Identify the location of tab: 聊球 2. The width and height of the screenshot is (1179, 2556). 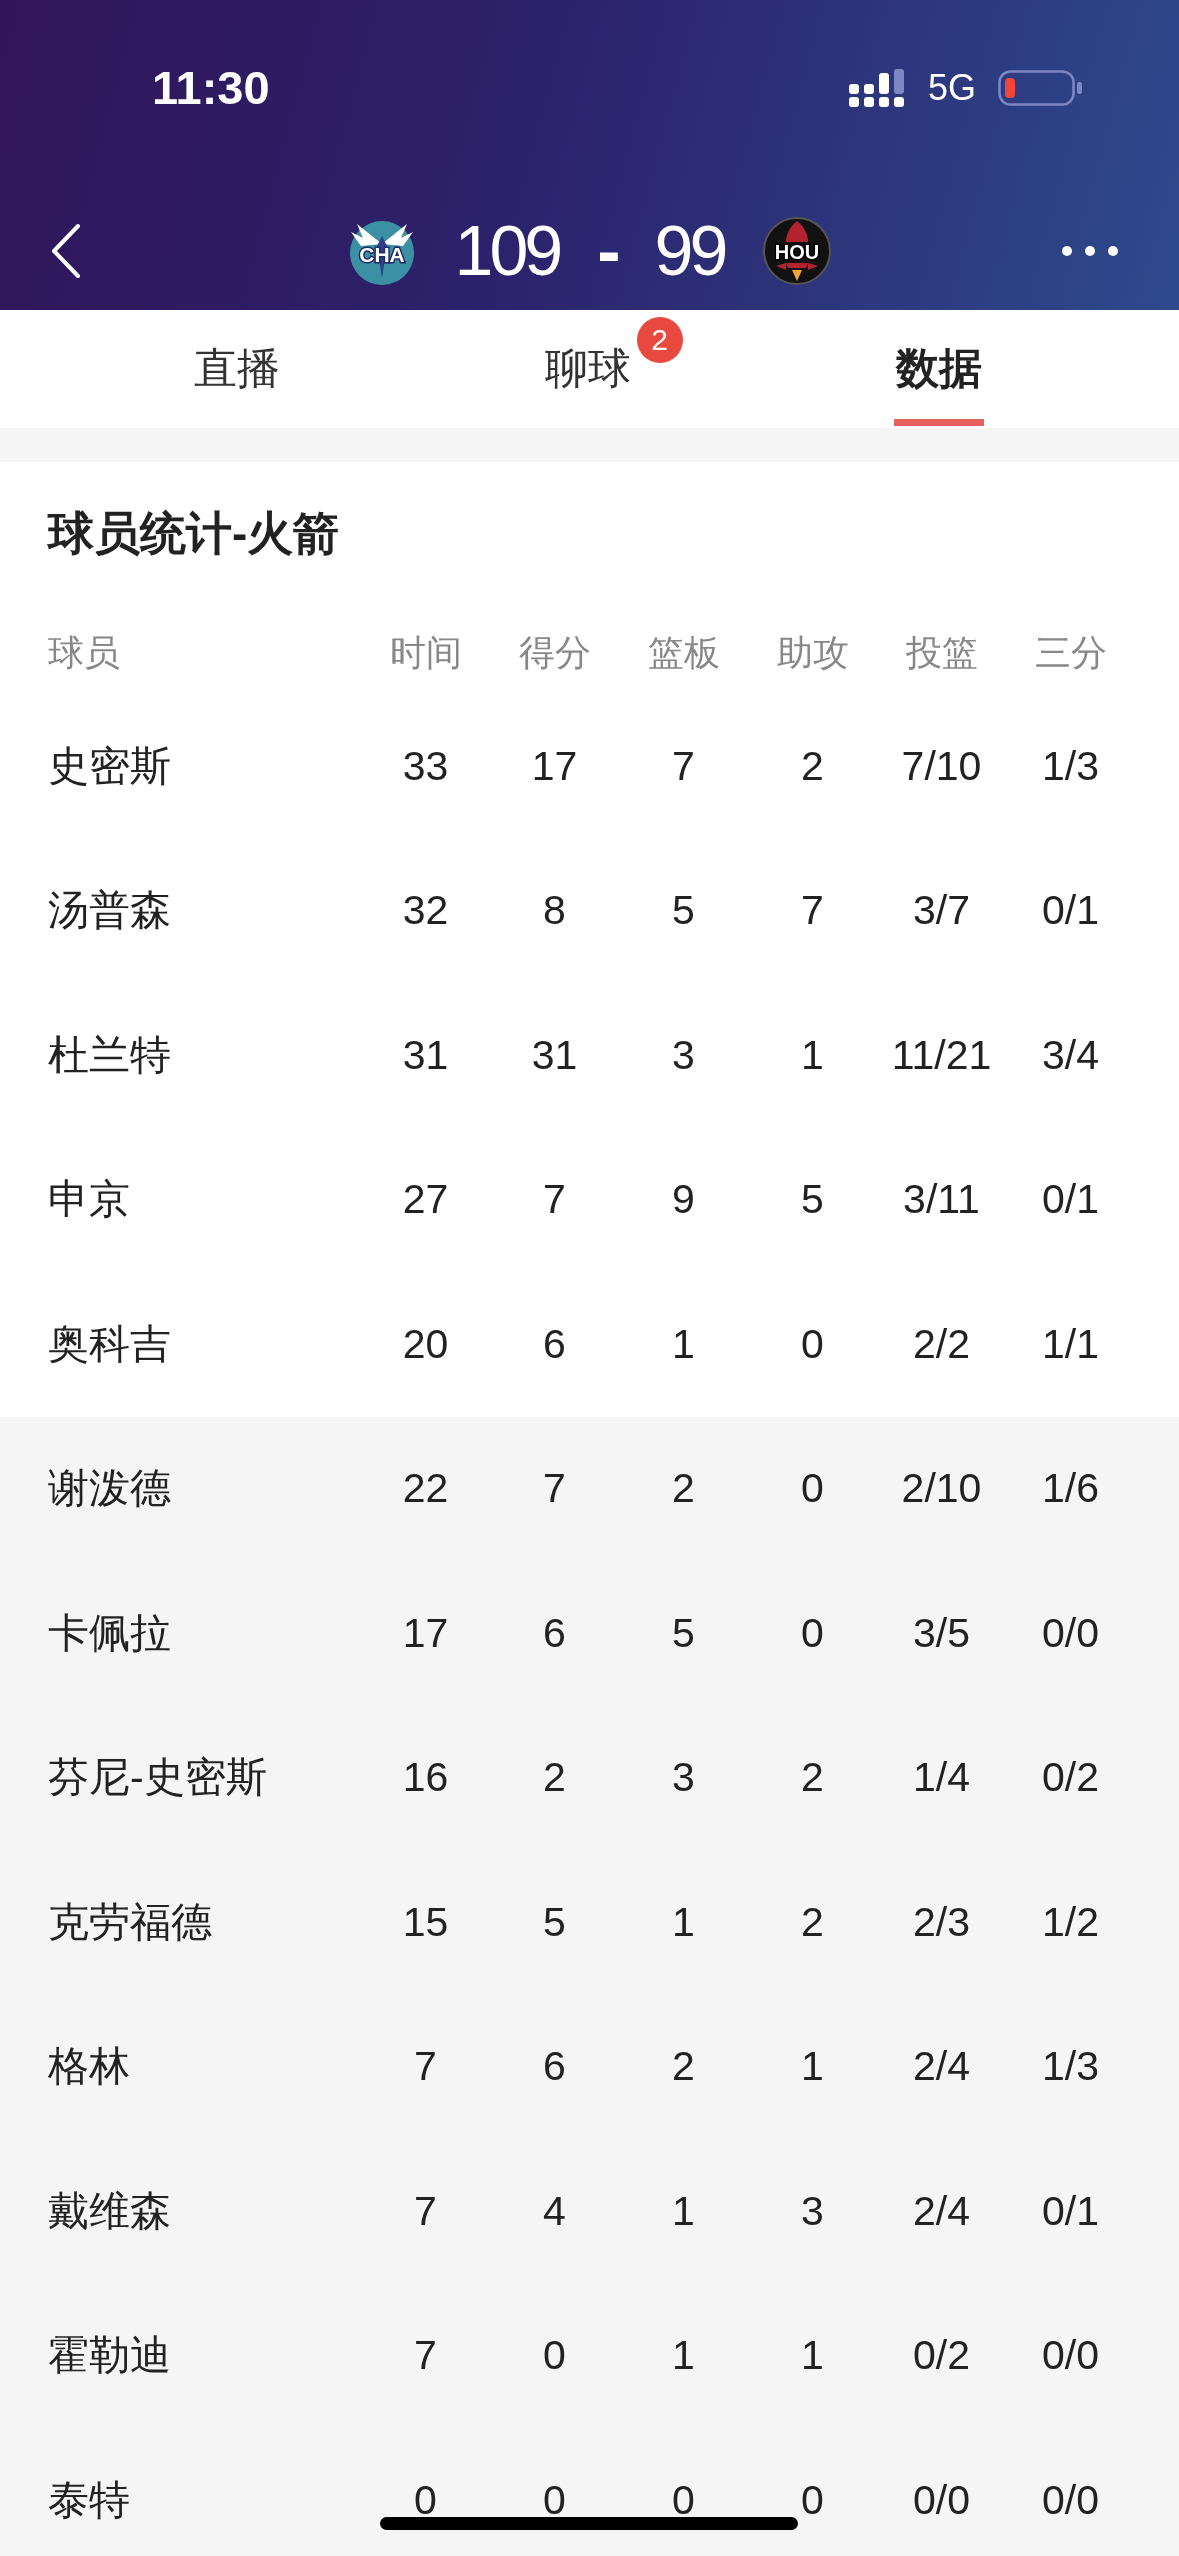
(587, 369).